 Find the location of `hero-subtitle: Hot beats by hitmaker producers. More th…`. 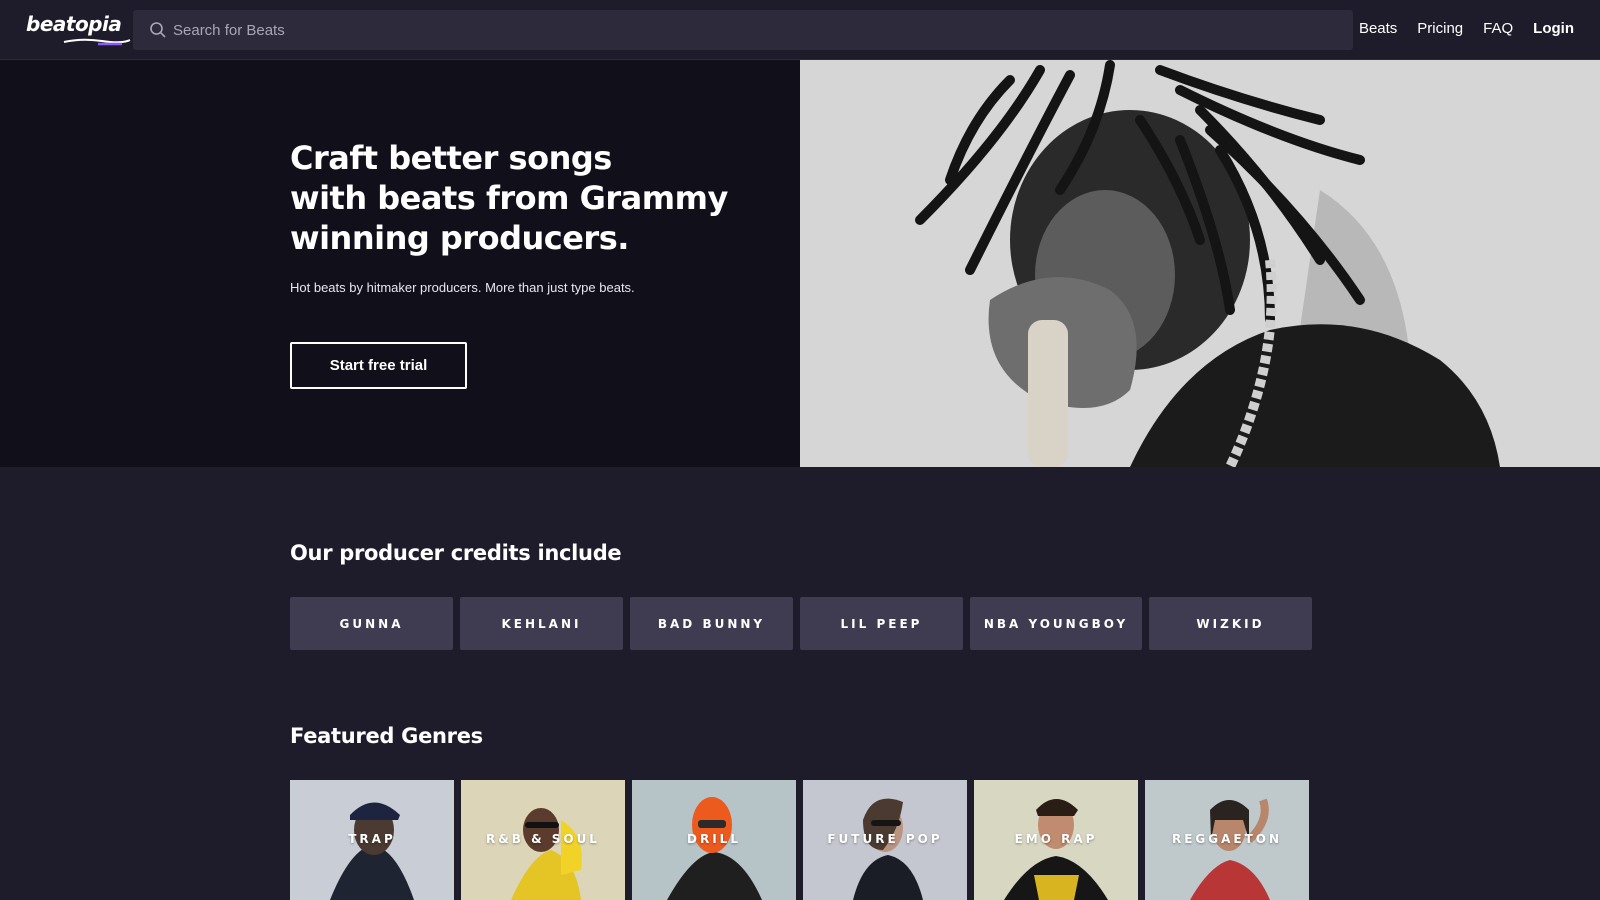

hero-subtitle: Hot beats by hitmaker producers. More th… is located at coordinates (462, 287).